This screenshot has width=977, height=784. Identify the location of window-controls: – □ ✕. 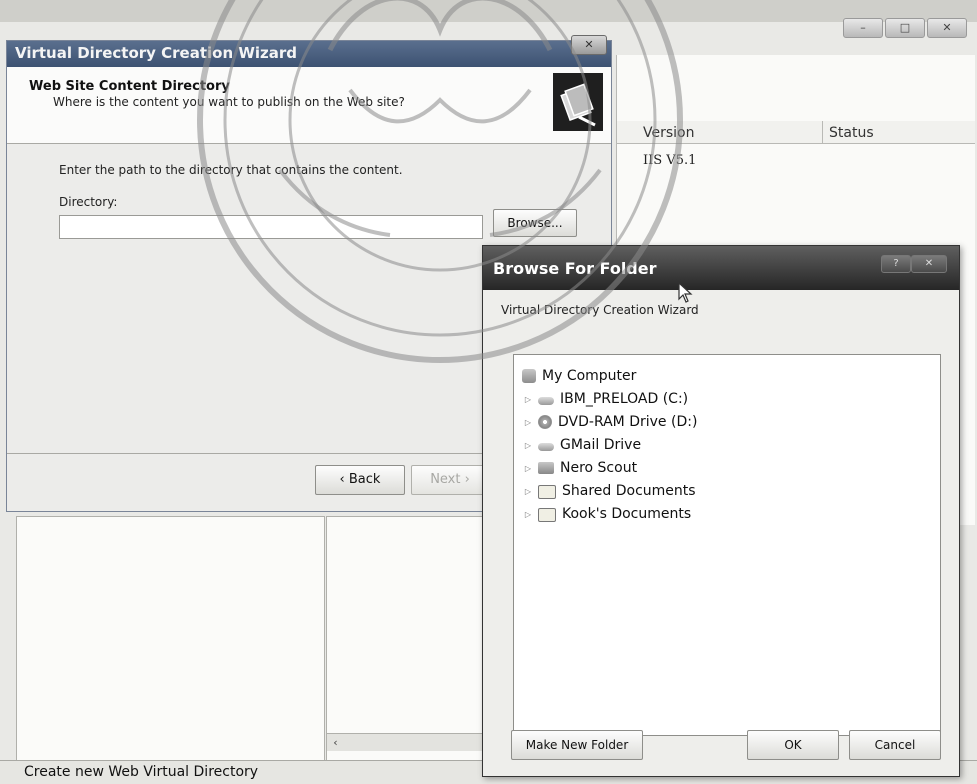
(905, 28).